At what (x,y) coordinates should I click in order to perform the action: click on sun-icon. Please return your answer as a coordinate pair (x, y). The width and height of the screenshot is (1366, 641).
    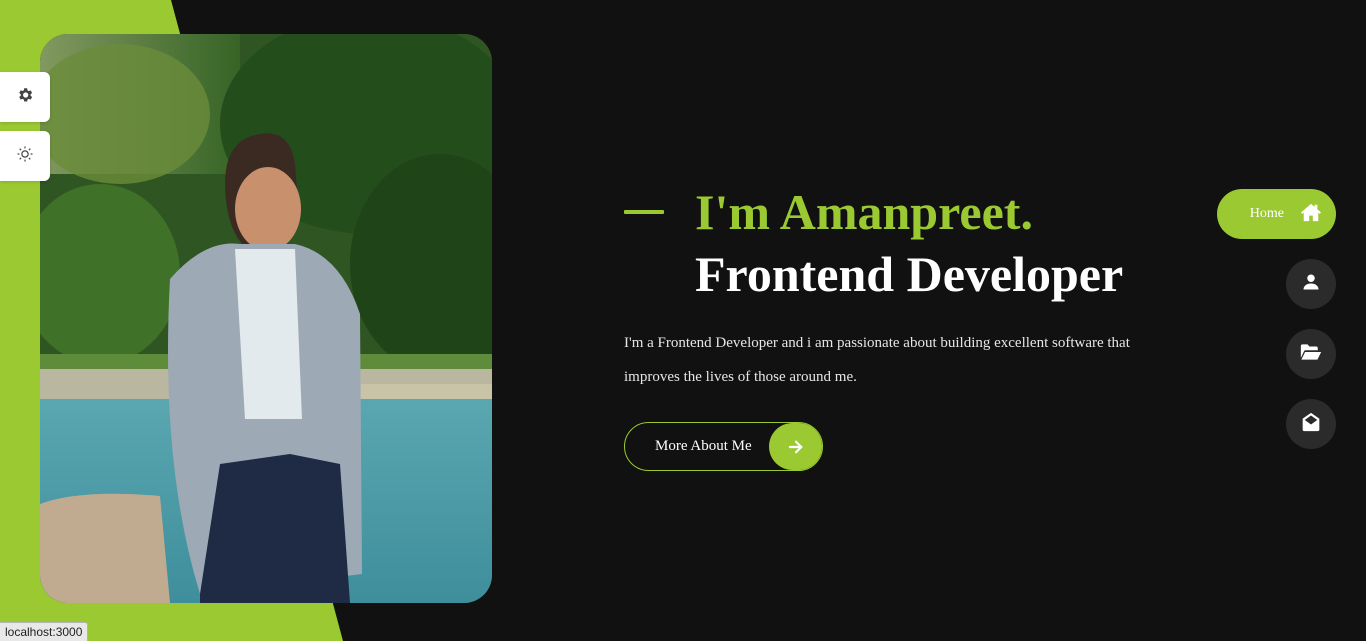
    Looking at the image, I should click on (25, 156).